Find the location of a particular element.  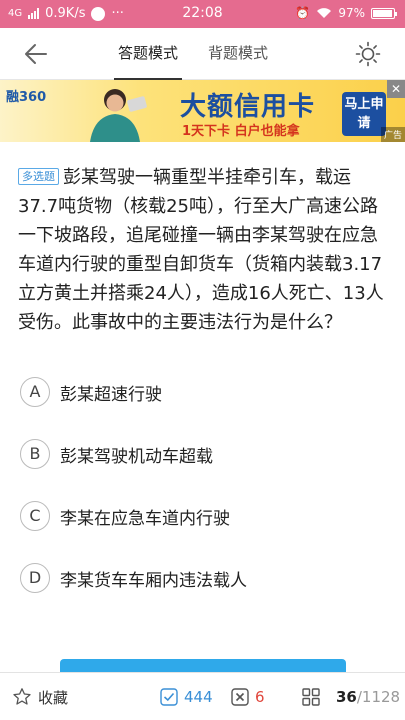

check-box-icon is located at coordinates (169, 697).